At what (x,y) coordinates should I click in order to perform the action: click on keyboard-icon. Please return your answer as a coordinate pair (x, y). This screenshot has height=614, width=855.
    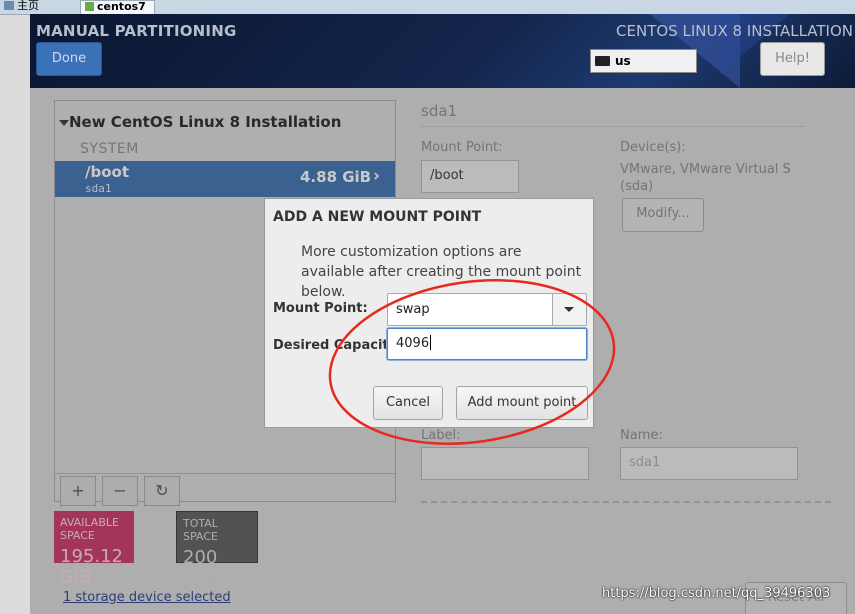
    Looking at the image, I should click on (602, 61).